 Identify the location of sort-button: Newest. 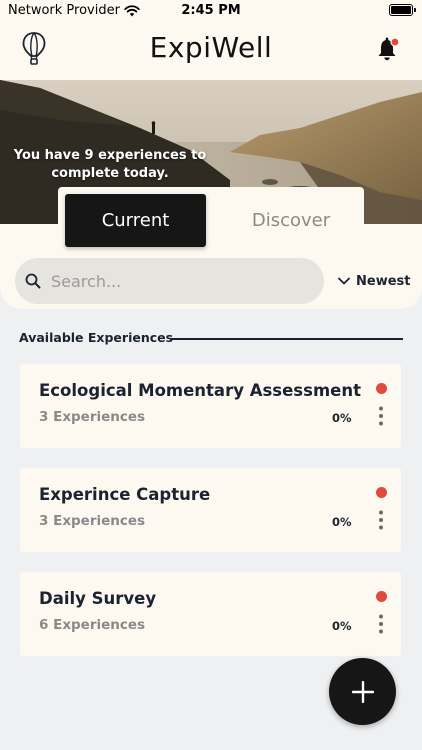
(374, 281).